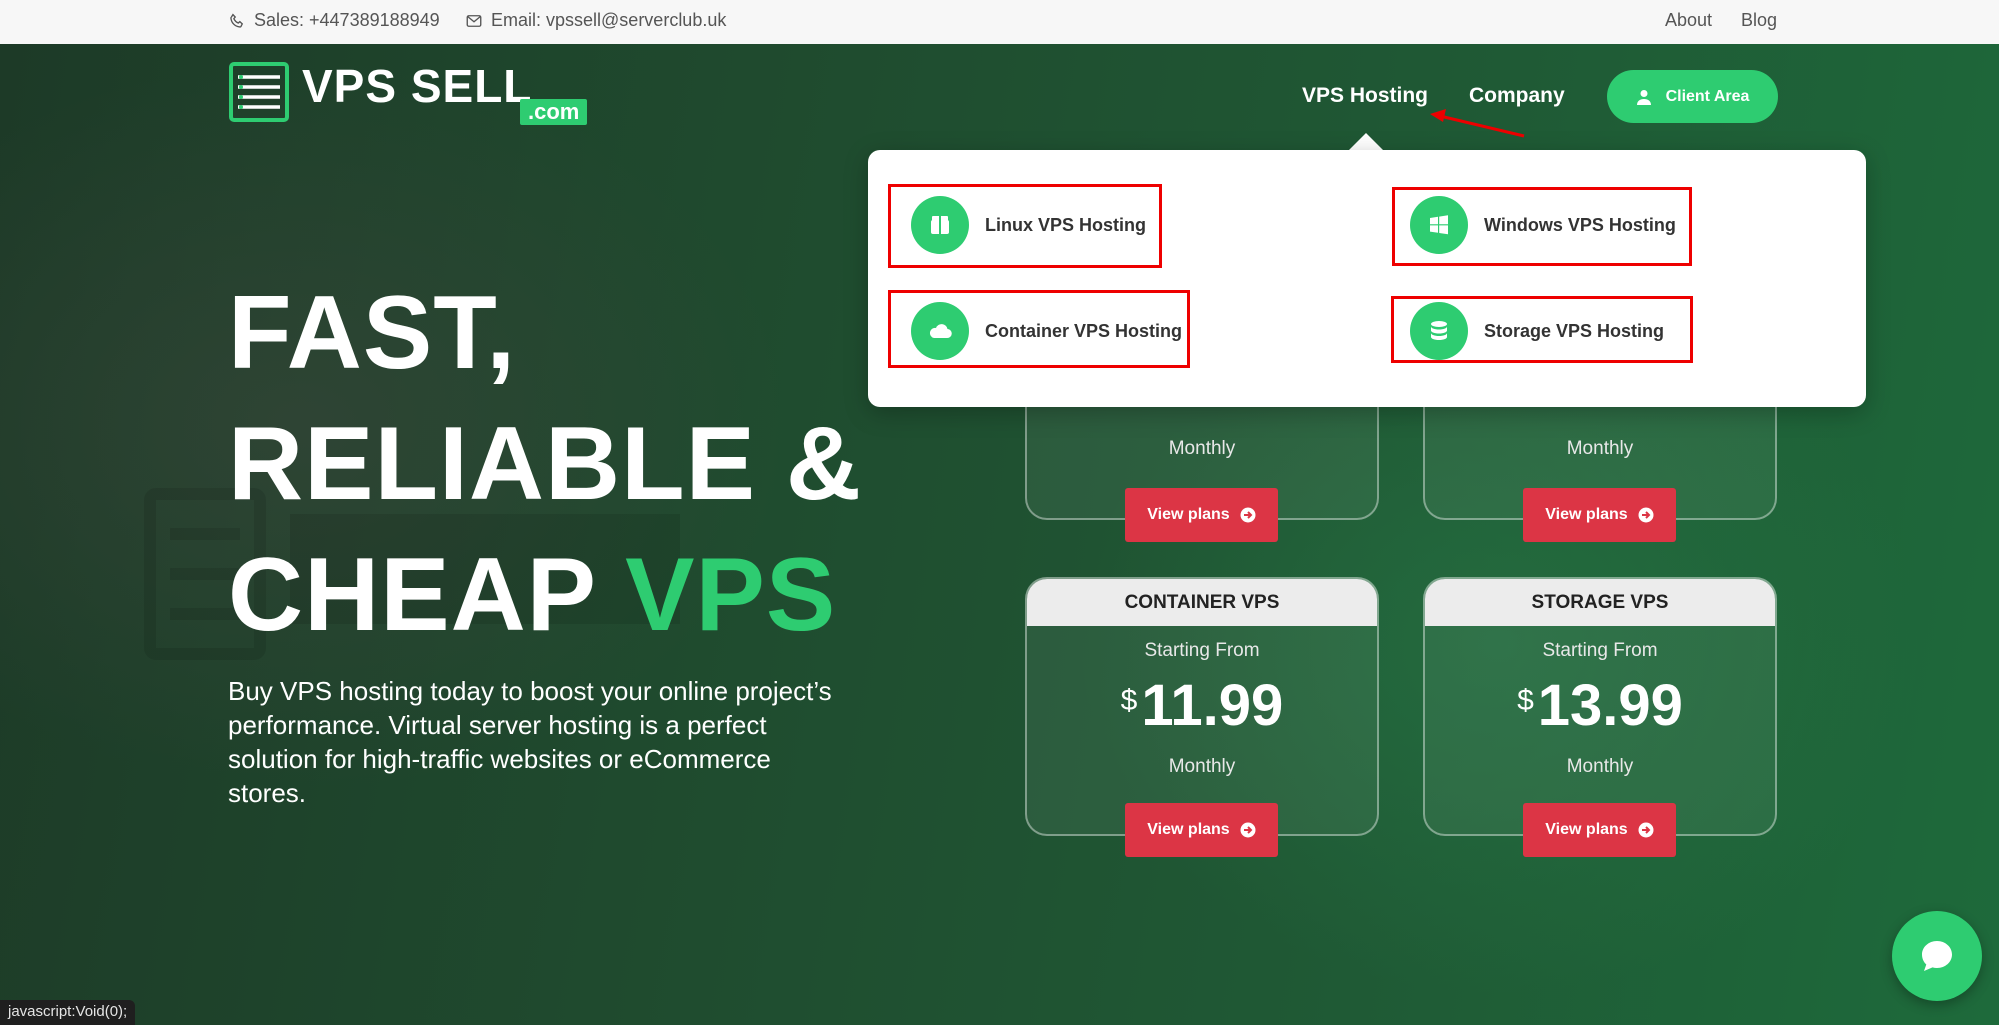 This screenshot has width=1999, height=1025. Describe the element at coordinates (1202, 448) in the screenshot. I see `linux-card-period: Monthly` at that location.